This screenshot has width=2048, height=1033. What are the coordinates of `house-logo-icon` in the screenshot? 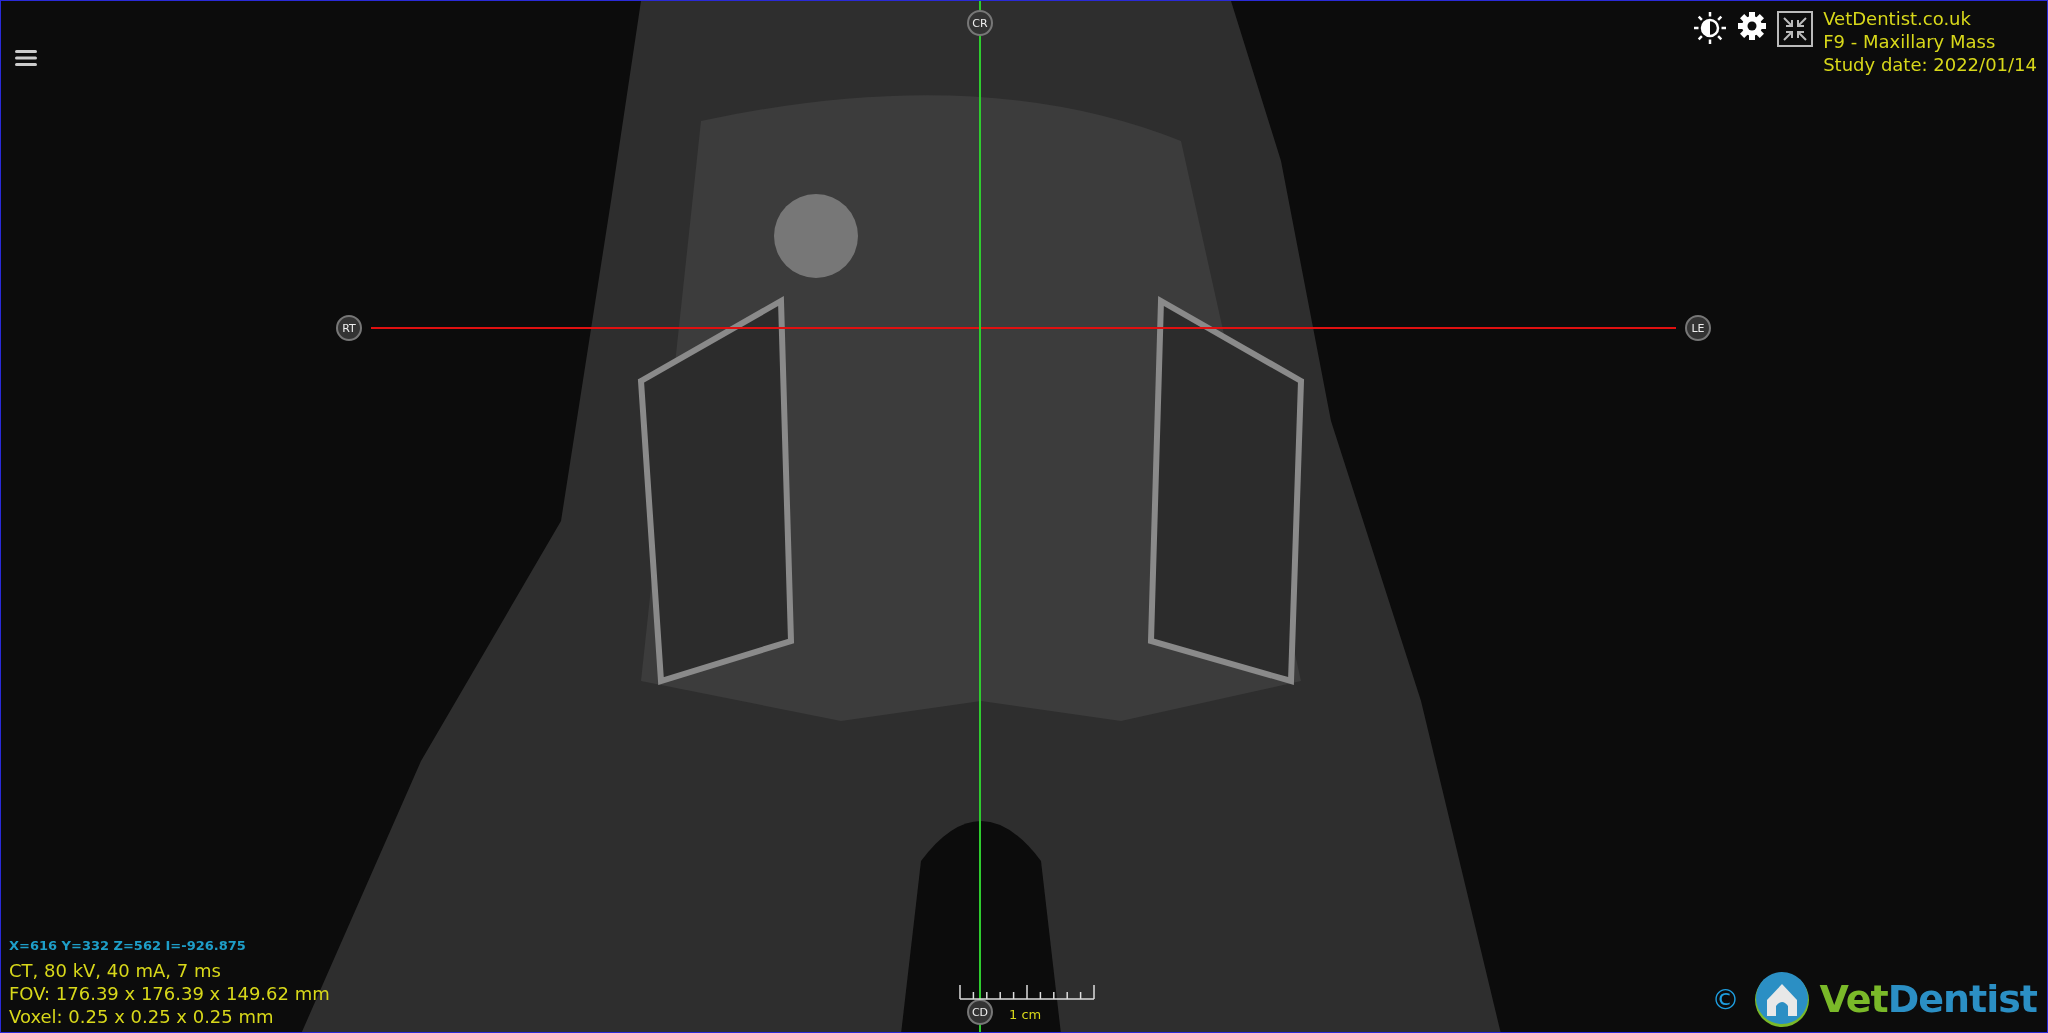 It's located at (1782, 999).